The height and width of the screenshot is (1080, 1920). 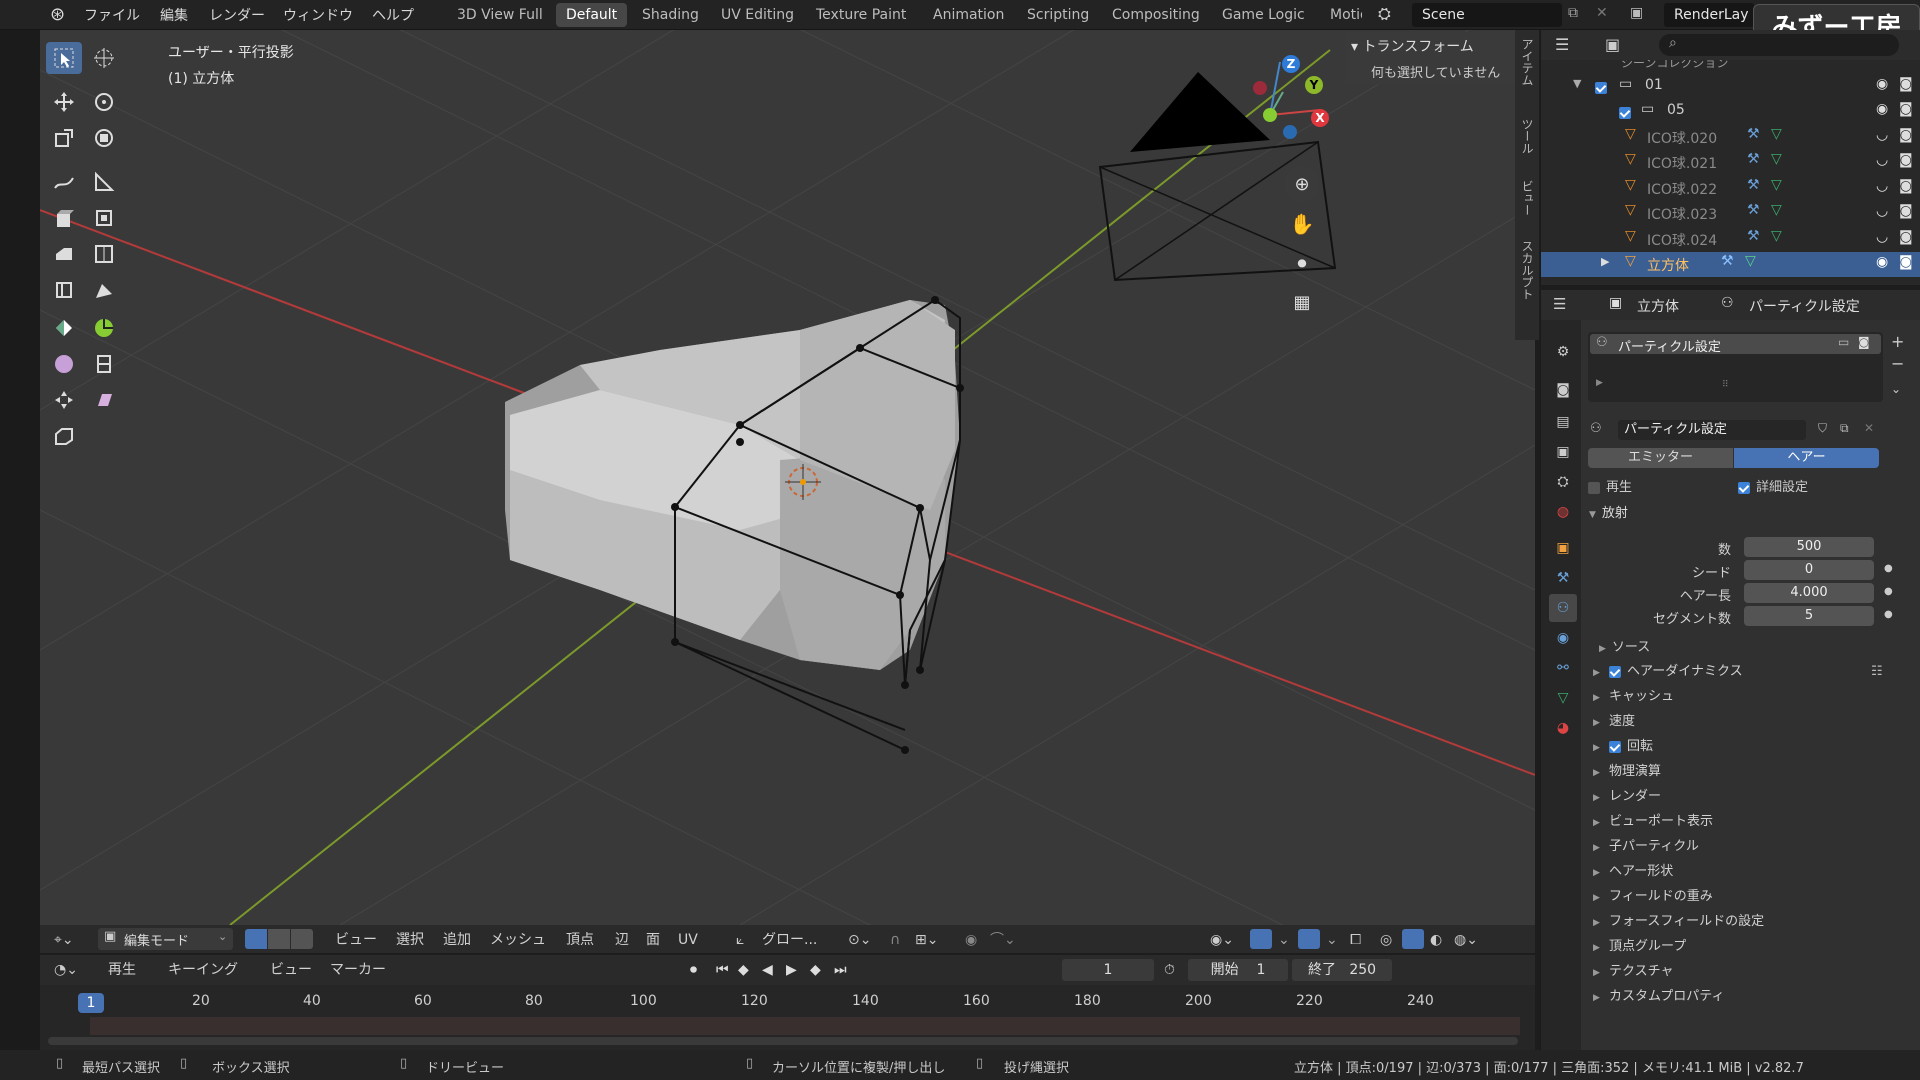 What do you see at coordinates (1897, 341) in the screenshot?
I see `add-slot-button: +` at bounding box center [1897, 341].